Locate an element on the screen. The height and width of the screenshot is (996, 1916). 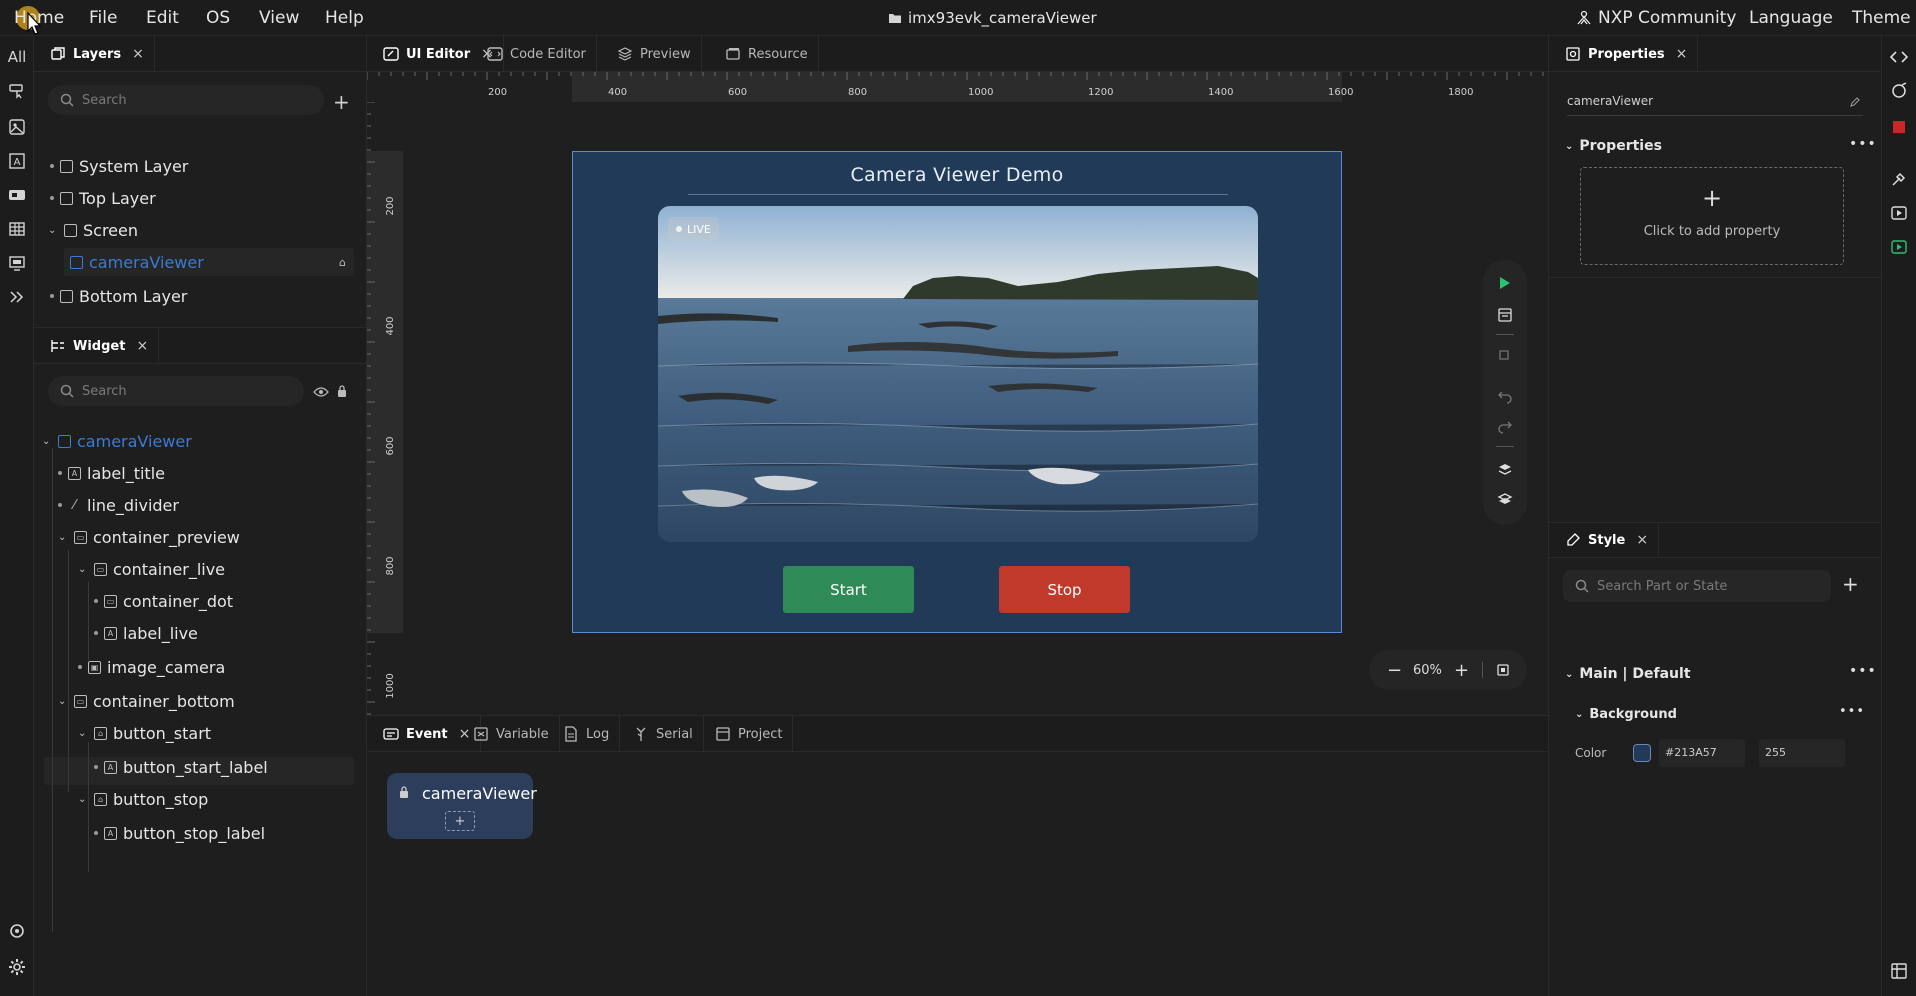
menu-help: Help is located at coordinates (344, 18).